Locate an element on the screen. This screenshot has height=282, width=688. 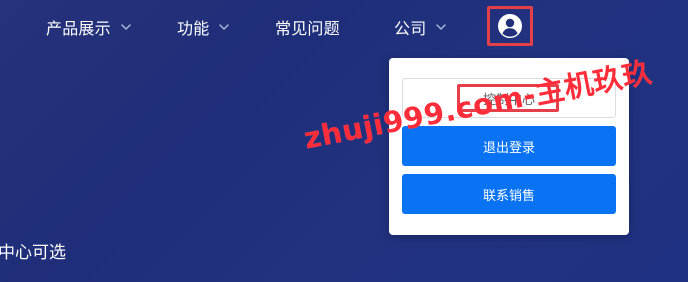
account-button is located at coordinates (510, 26).